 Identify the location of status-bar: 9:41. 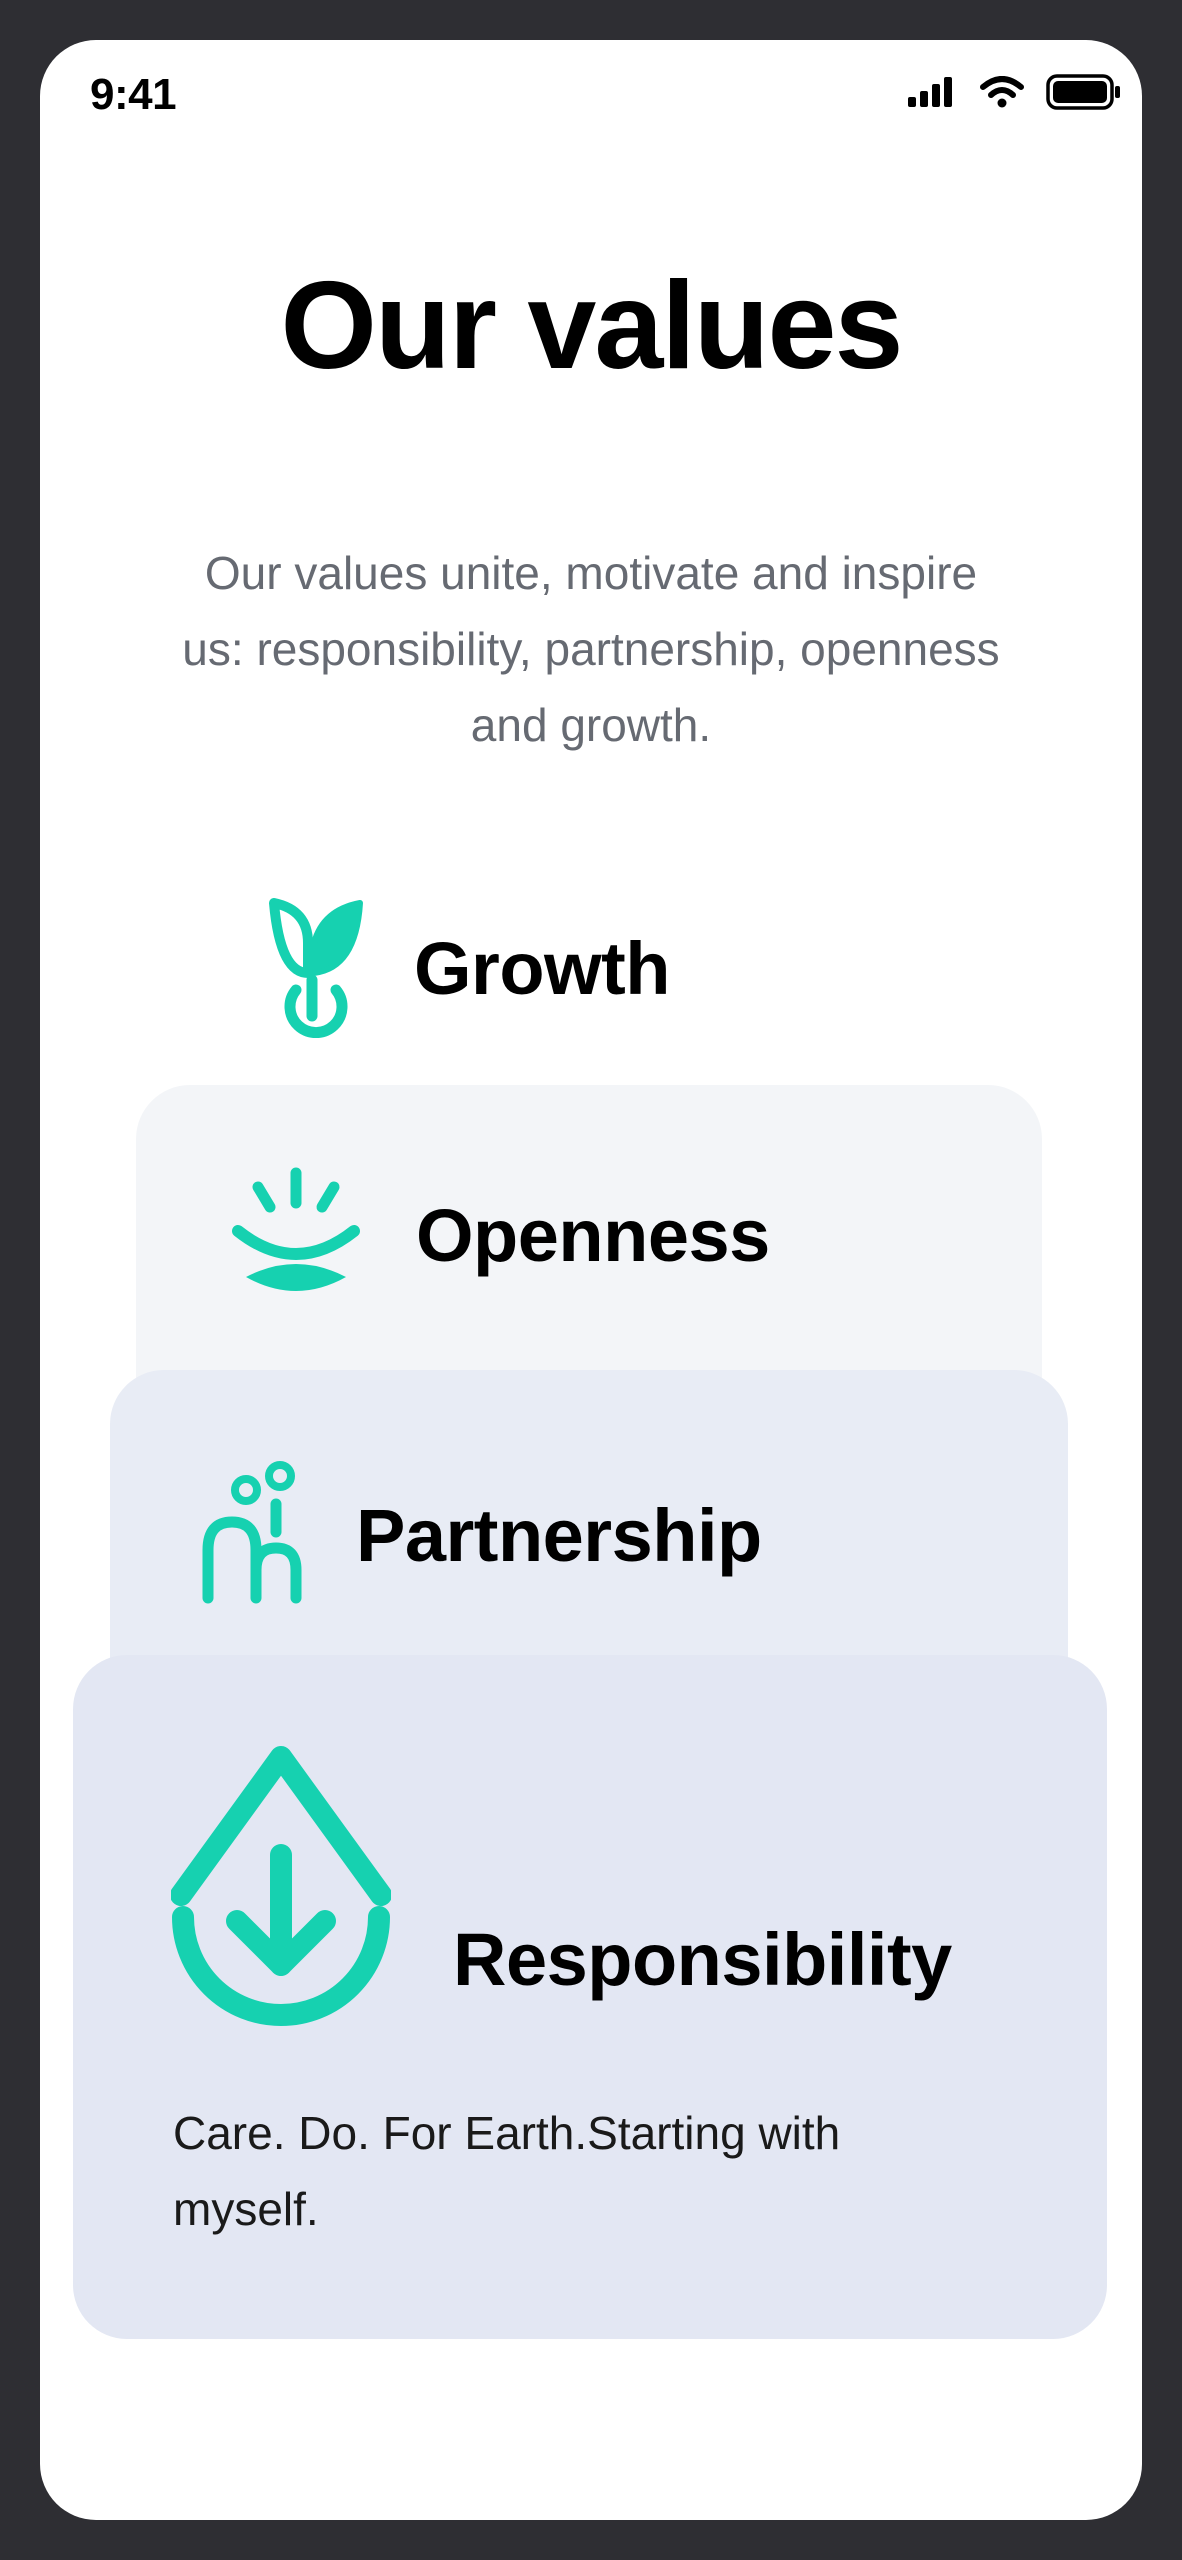
(591, 95).